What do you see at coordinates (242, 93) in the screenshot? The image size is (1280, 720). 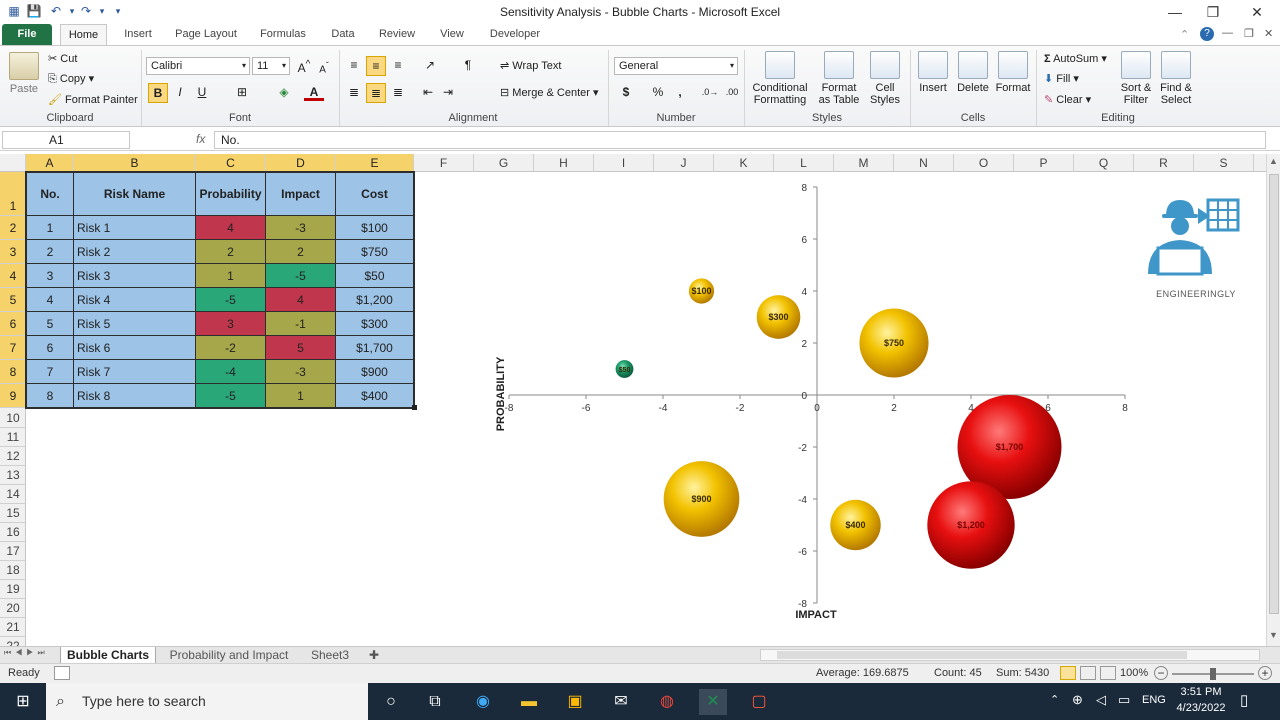 I see `borders-icon: ⊞` at bounding box center [242, 93].